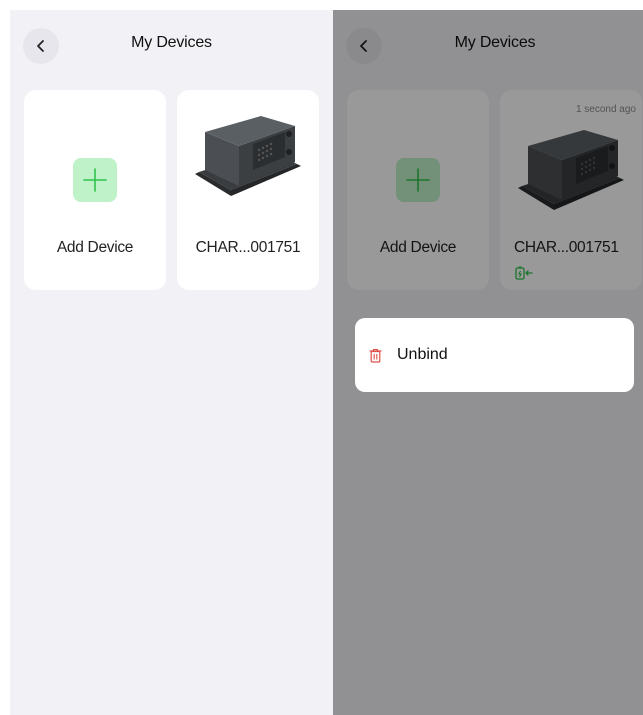 The image size is (643, 715). I want to click on add-device-card: Add Device, so click(95, 190).